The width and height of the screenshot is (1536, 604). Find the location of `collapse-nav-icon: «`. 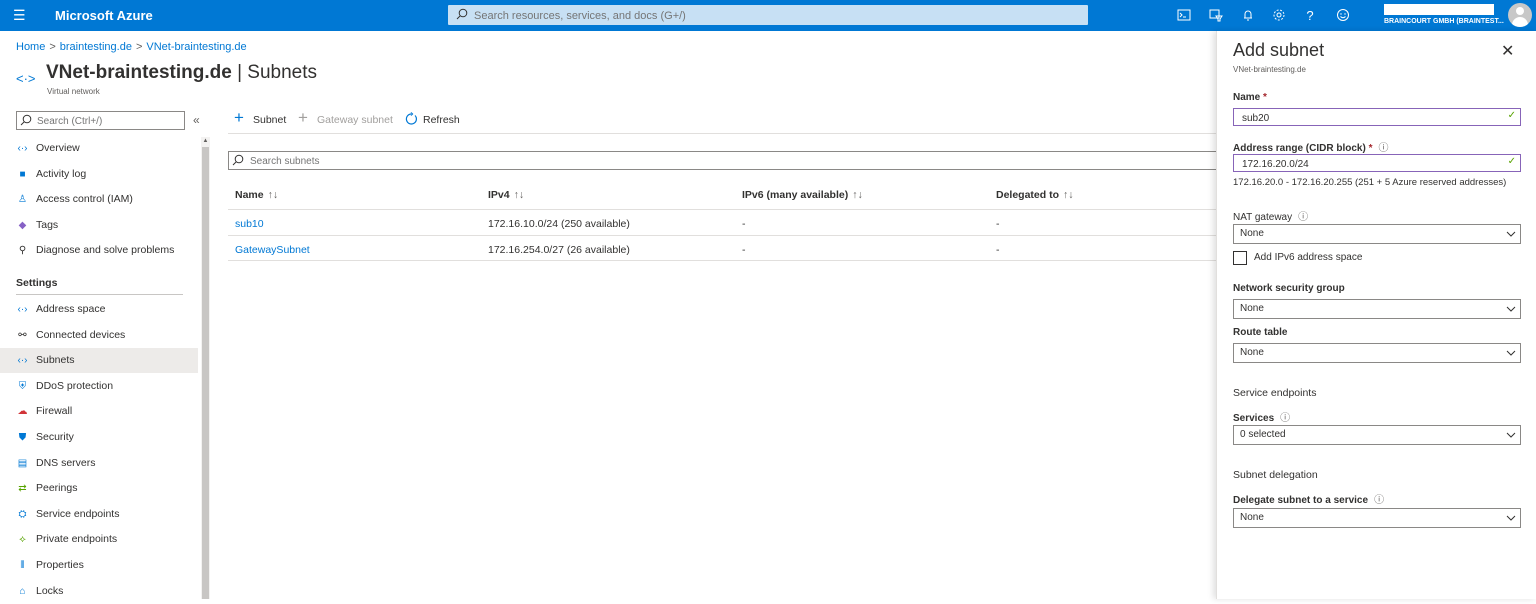

collapse-nav-icon: « is located at coordinates (196, 120).